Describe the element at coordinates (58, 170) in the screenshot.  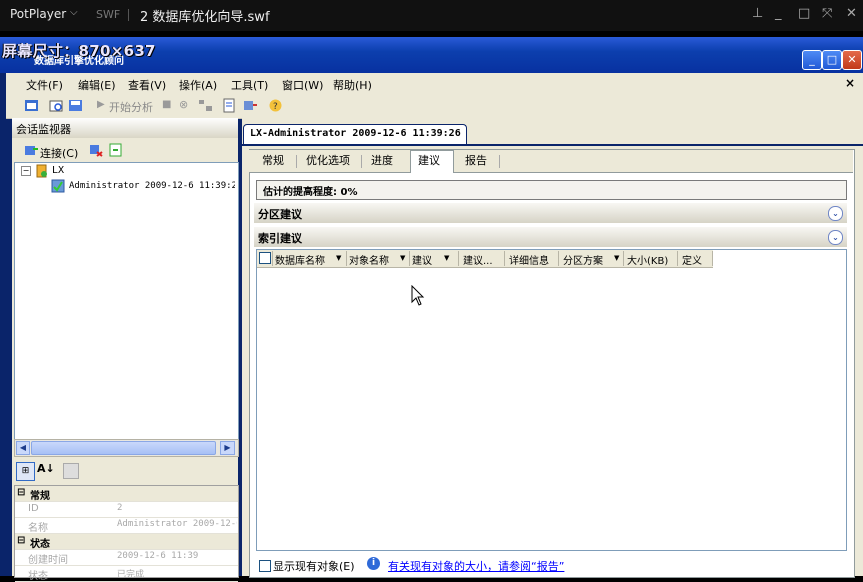
I see `server-node-label: LX` at that location.